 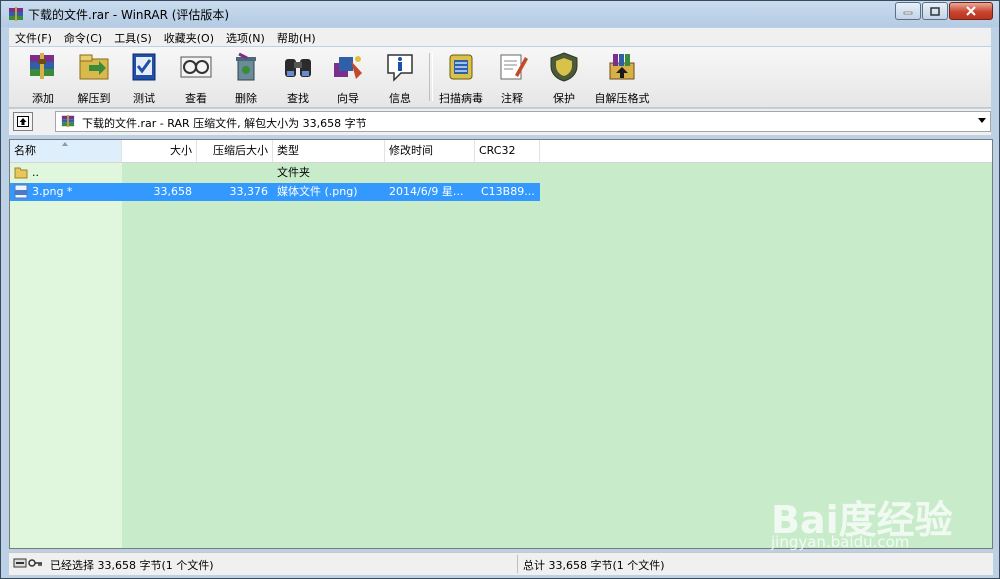 I want to click on column-name: 名称, so click(x=66, y=151).